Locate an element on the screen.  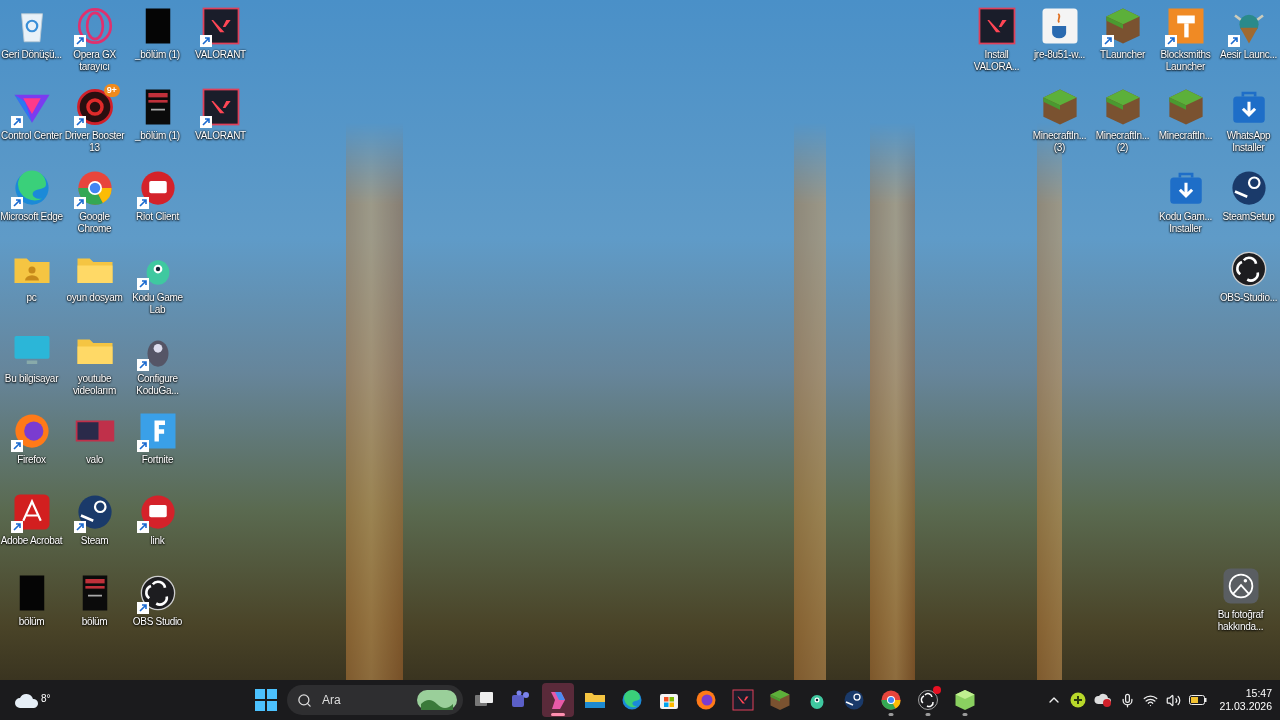
desktop-shortcut: WhatsApp Installer is located at coordinates (1248, 124).